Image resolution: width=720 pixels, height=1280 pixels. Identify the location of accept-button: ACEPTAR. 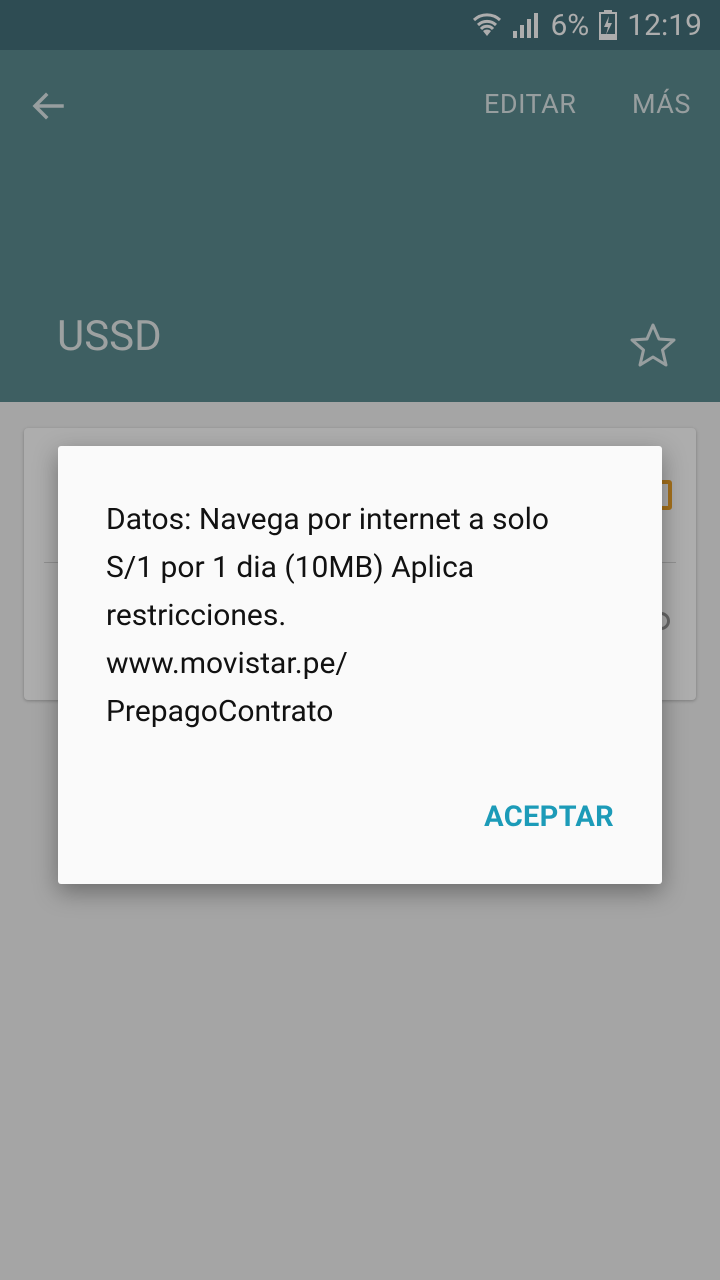
(549, 817).